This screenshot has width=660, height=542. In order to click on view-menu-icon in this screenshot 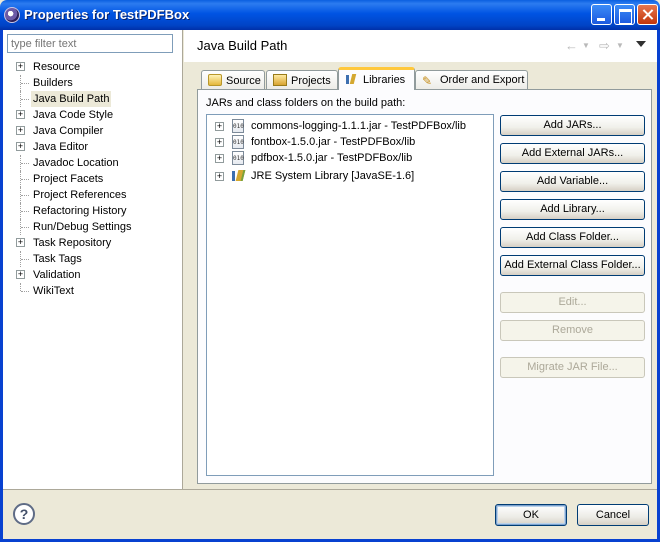, I will do `click(641, 44)`.